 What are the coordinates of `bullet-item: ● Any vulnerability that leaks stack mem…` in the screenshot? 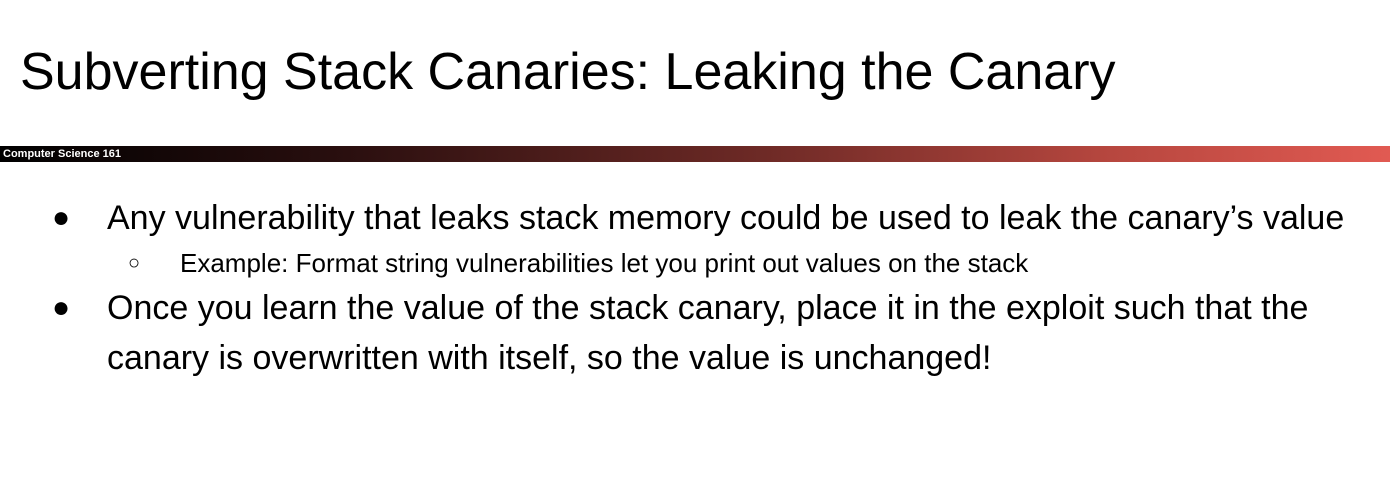 It's located at (673, 218).